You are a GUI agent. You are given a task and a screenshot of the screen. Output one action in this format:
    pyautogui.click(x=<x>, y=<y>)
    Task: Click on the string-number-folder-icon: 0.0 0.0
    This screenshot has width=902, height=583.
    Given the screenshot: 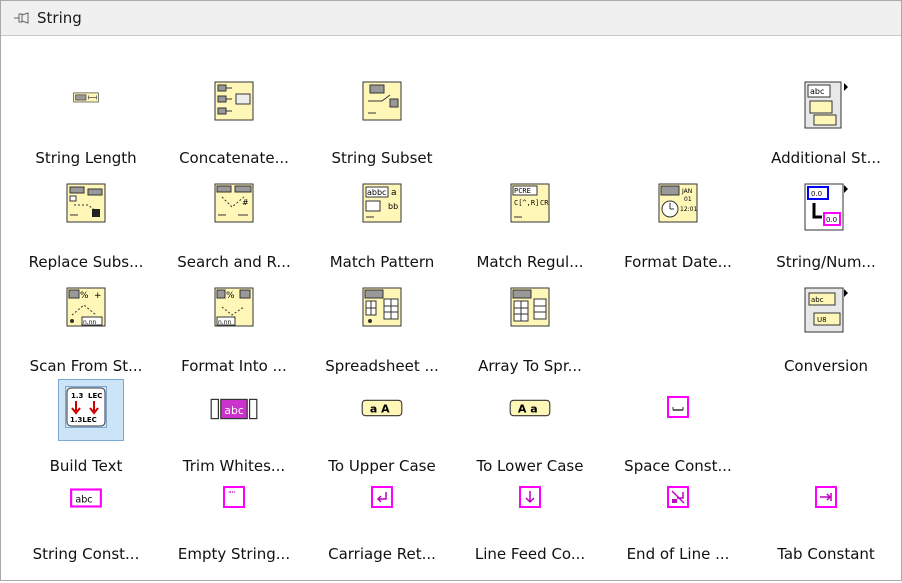 What is the action you would take?
    pyautogui.click(x=826, y=207)
    